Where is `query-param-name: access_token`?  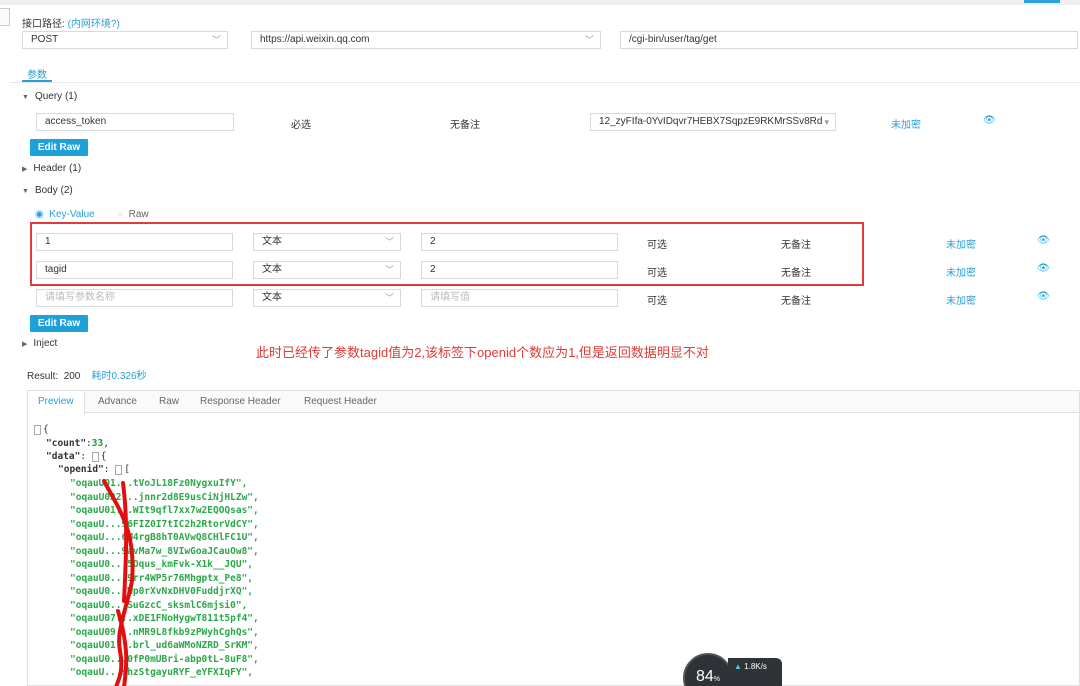
query-param-name: access_token is located at coordinates (135, 122).